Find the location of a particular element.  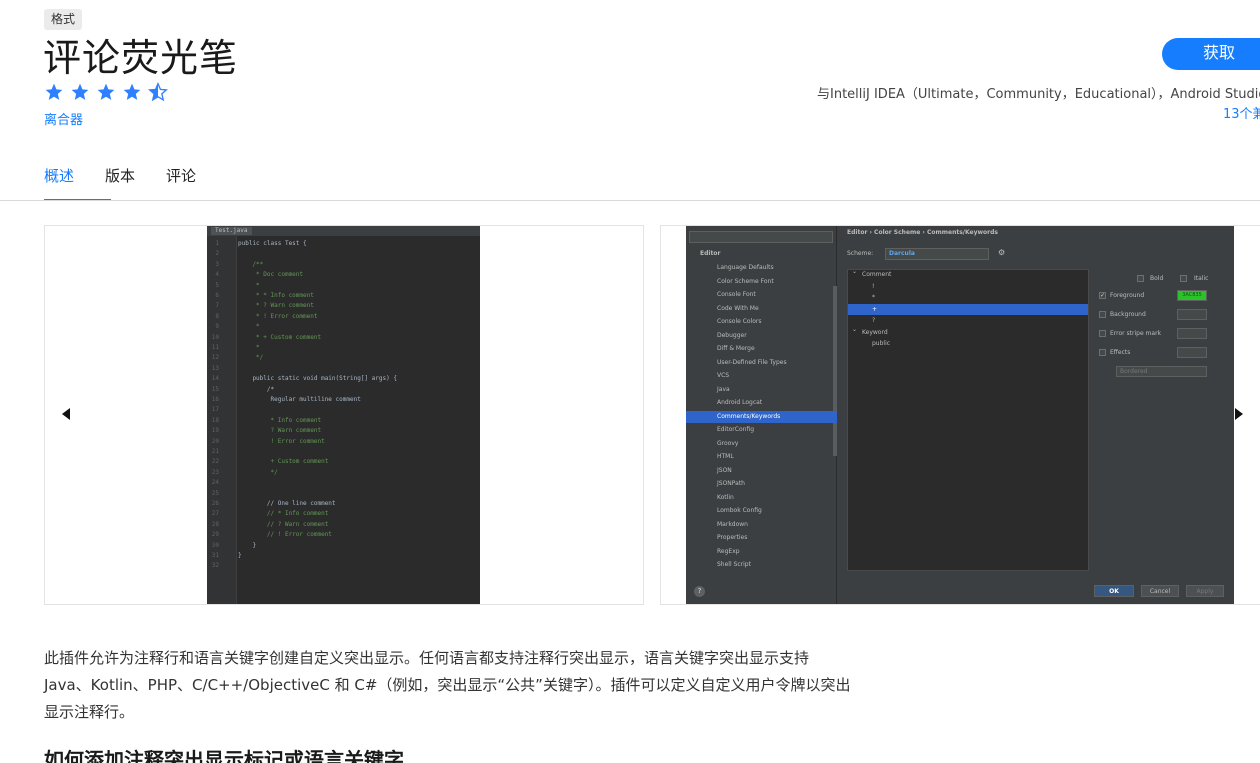

line-number: 26 is located at coordinates (215, 503).